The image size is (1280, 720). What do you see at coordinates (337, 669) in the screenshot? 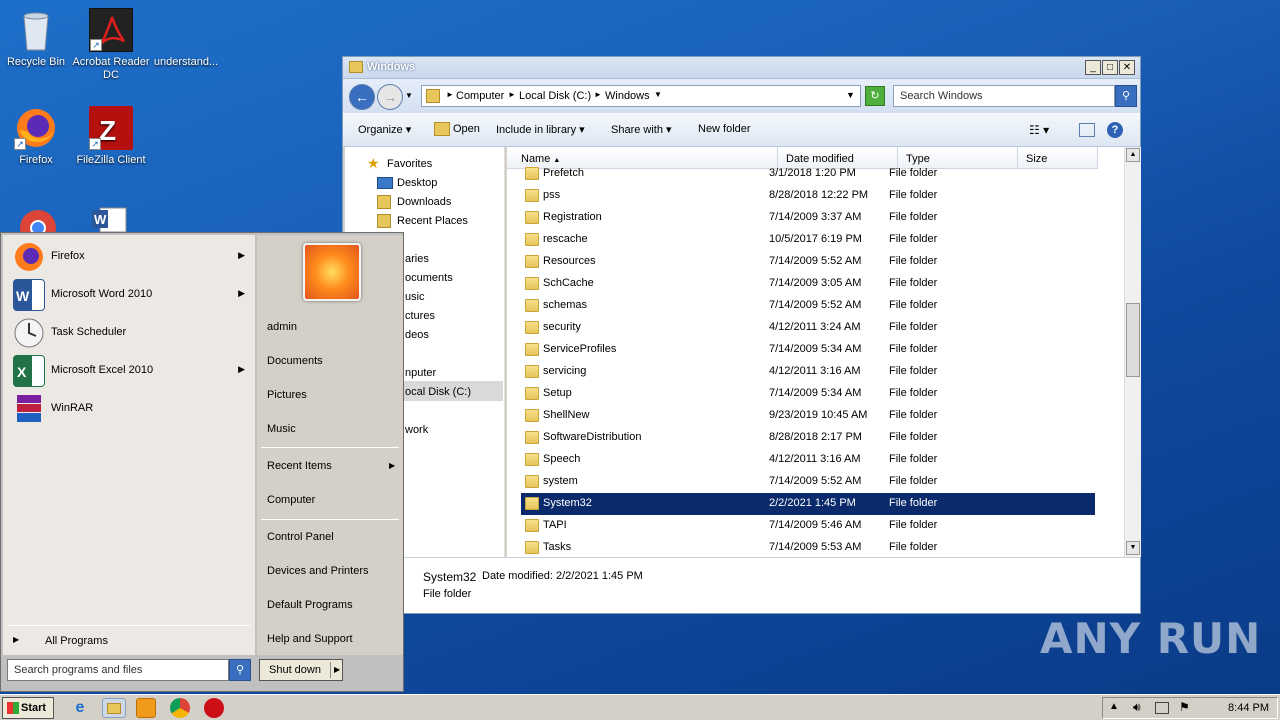
I see `shutdown-options-arrow-icon: ▶` at bounding box center [337, 669].